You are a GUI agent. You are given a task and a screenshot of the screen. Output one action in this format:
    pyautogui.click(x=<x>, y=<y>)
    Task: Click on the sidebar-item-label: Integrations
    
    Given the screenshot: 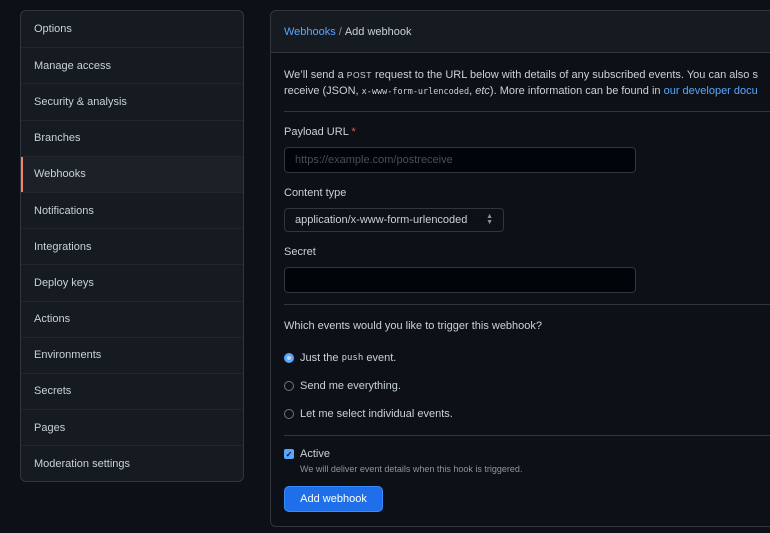 What is the action you would take?
    pyautogui.click(x=63, y=246)
    